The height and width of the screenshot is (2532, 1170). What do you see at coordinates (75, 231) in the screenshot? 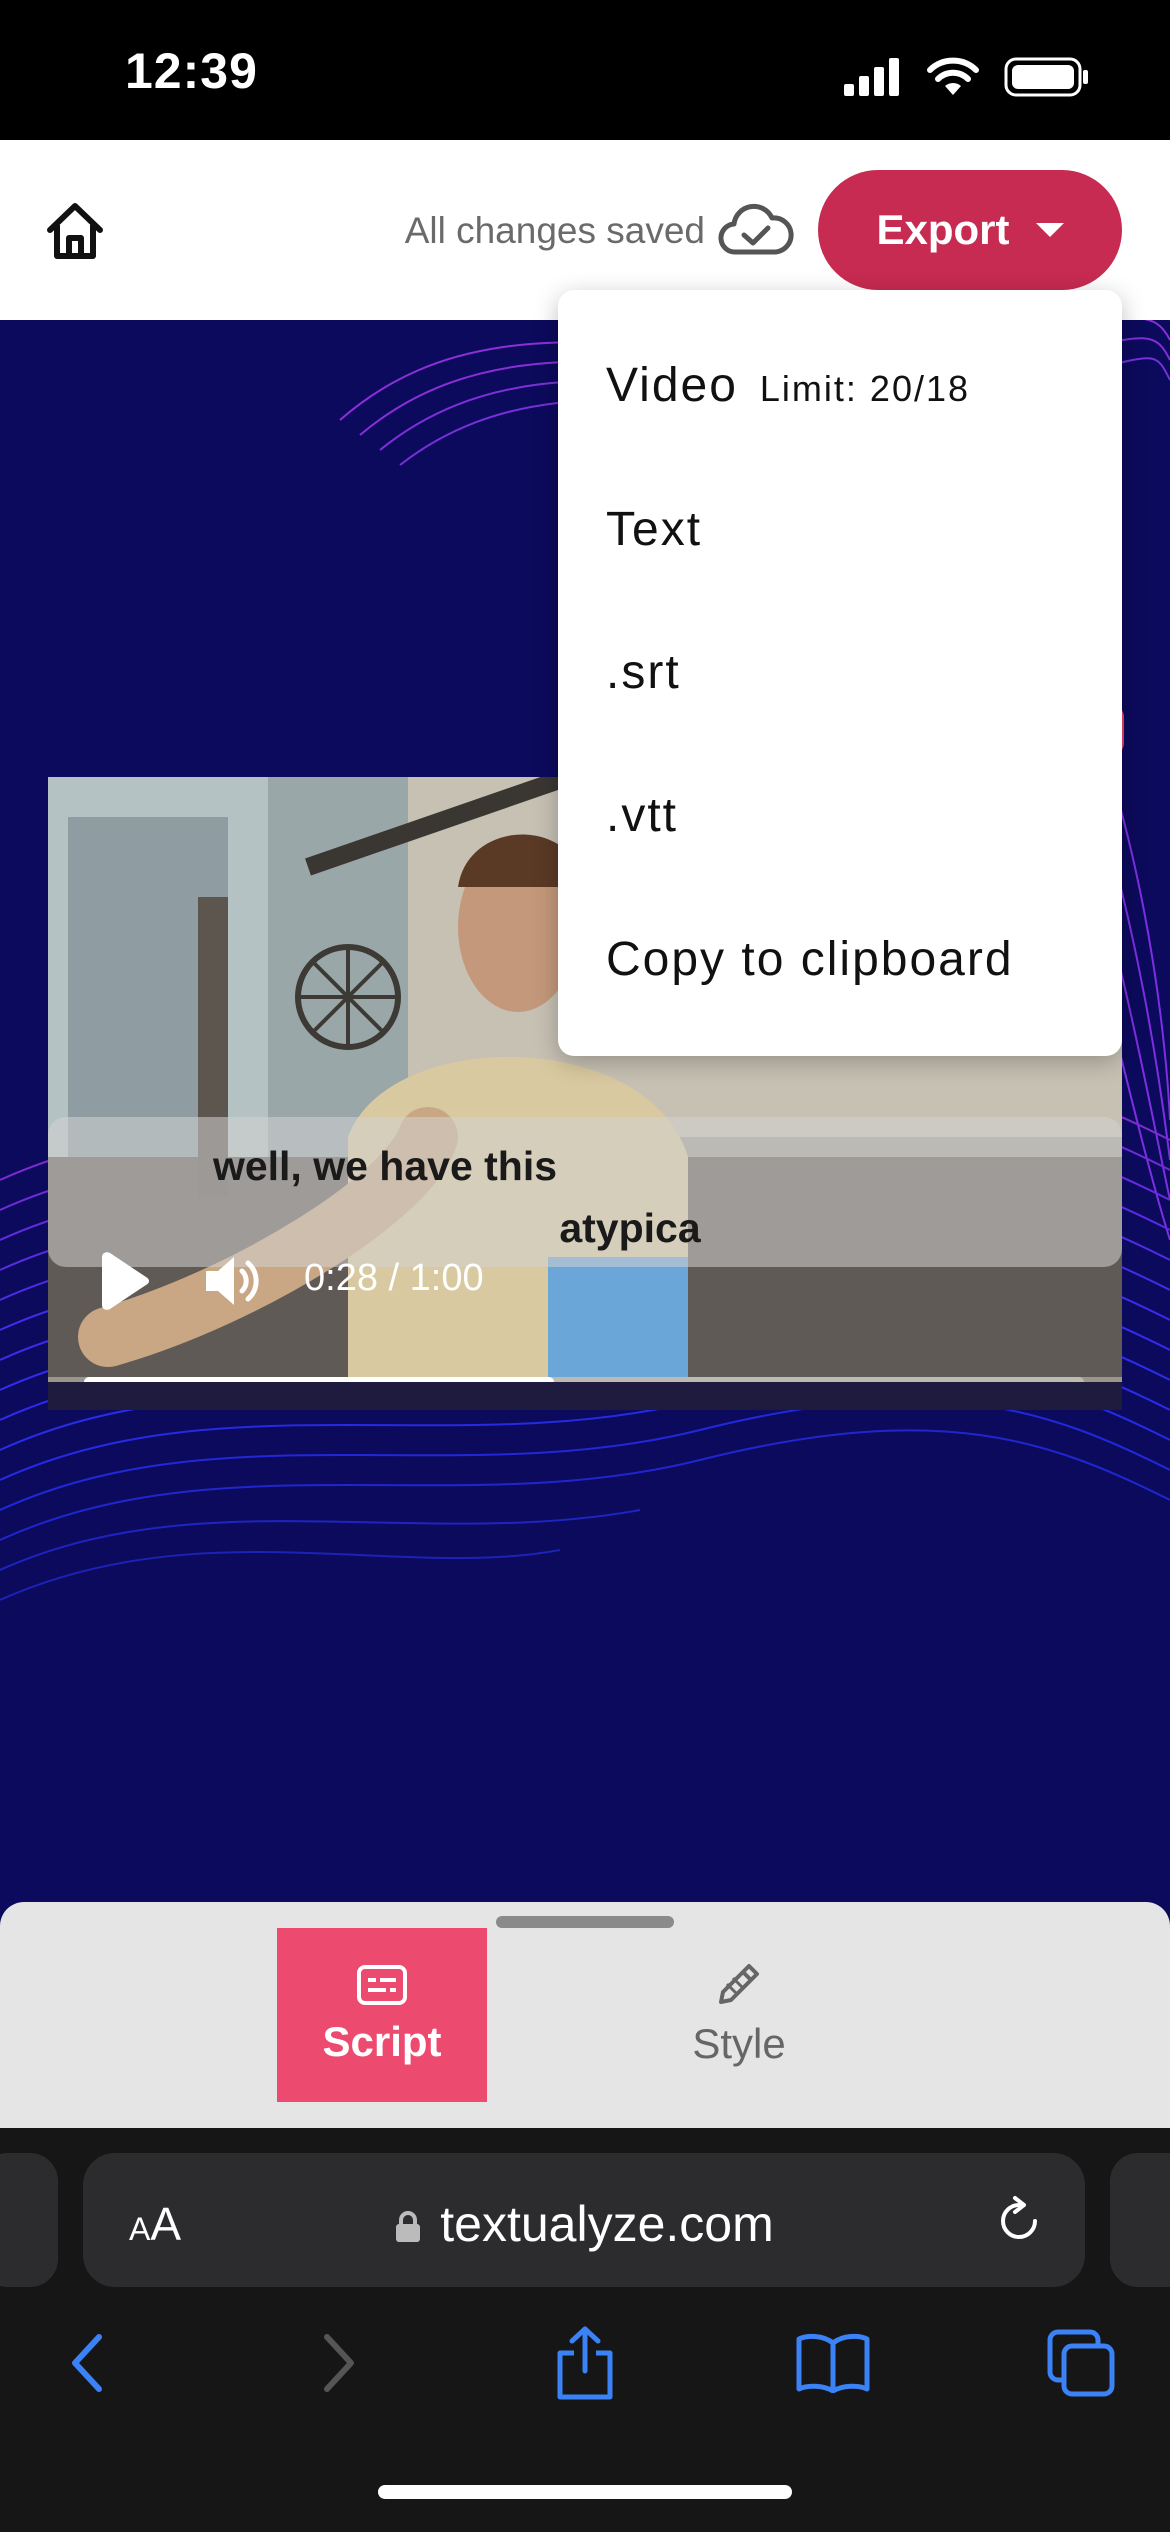
I see `home-icon` at bounding box center [75, 231].